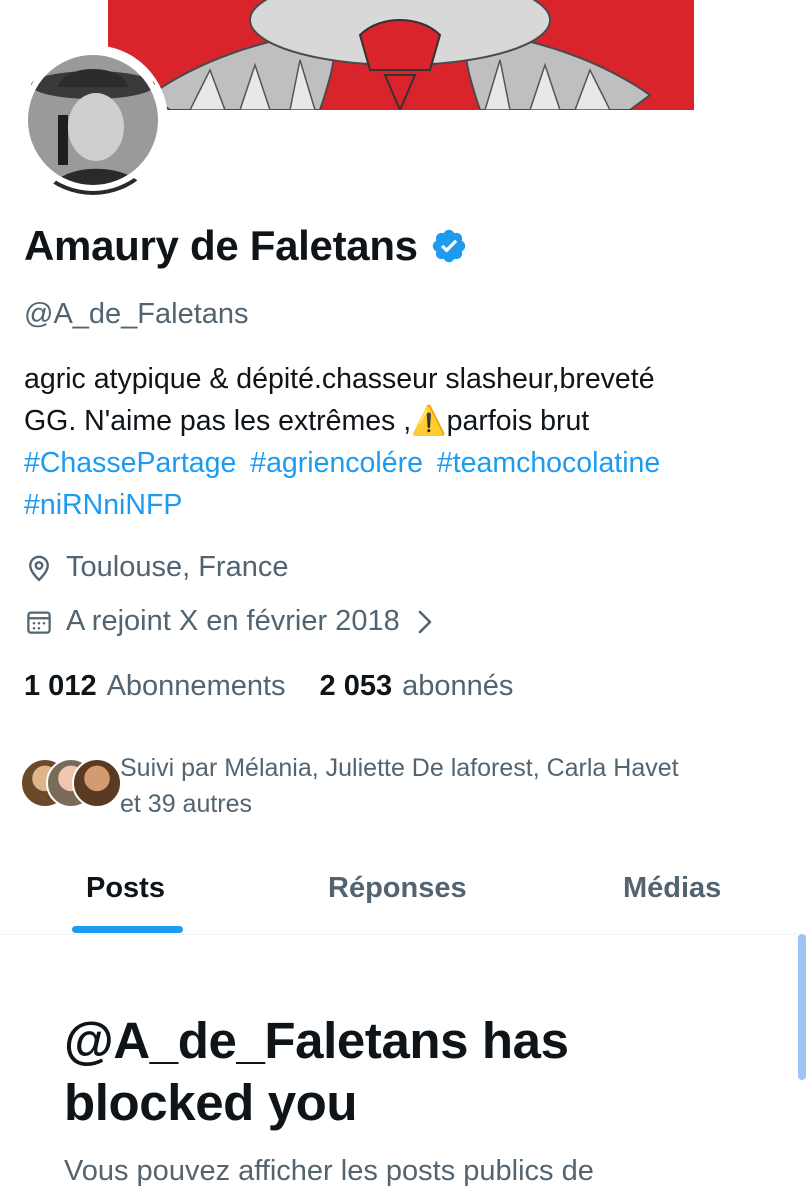  I want to click on hashtag-link: #ChassePartage, so click(130, 463).